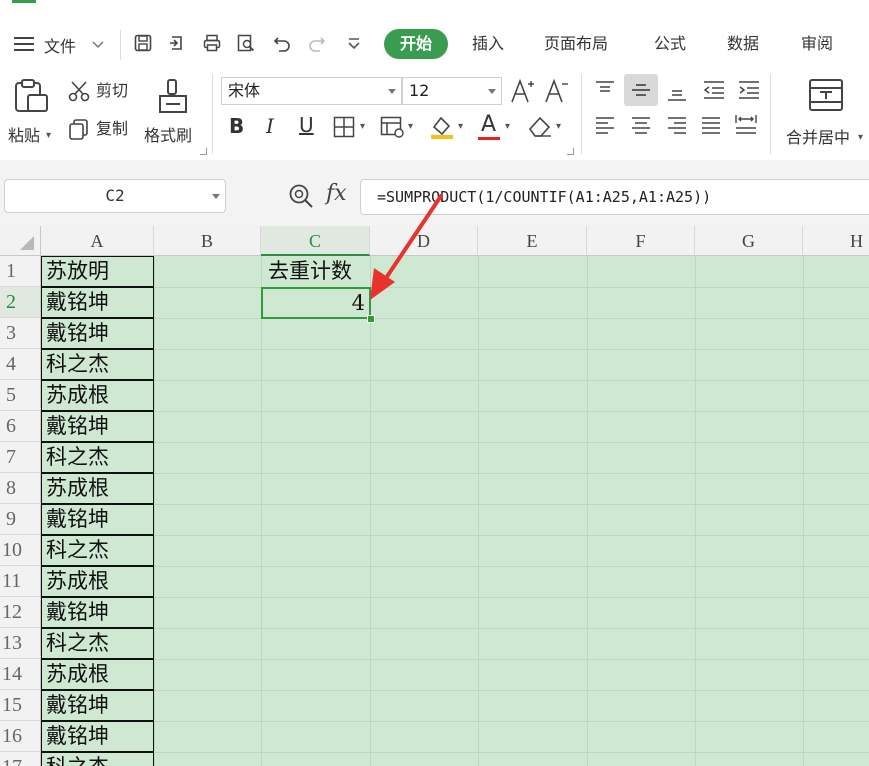 The image size is (869, 766). Describe the element at coordinates (605, 90) in the screenshot. I see `align-top-icon` at that location.